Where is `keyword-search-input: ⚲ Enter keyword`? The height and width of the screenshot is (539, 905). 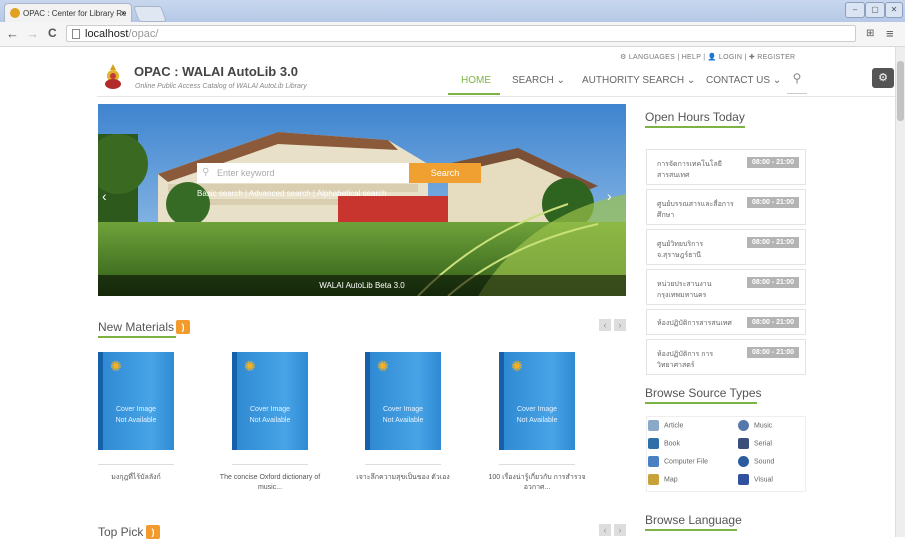 keyword-search-input: ⚲ Enter keyword is located at coordinates (303, 173).